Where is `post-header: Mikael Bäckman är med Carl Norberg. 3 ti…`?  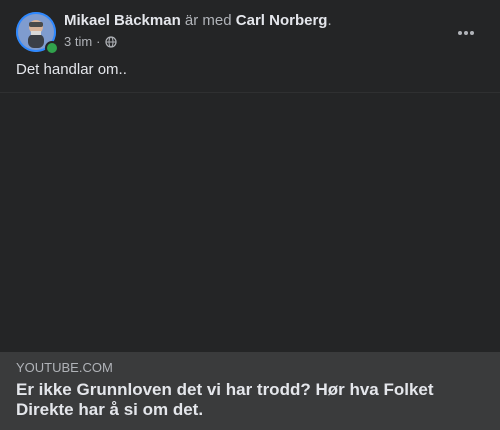 post-header: Mikael Bäckman är med Carl Norberg. 3 ti… is located at coordinates (250, 30).